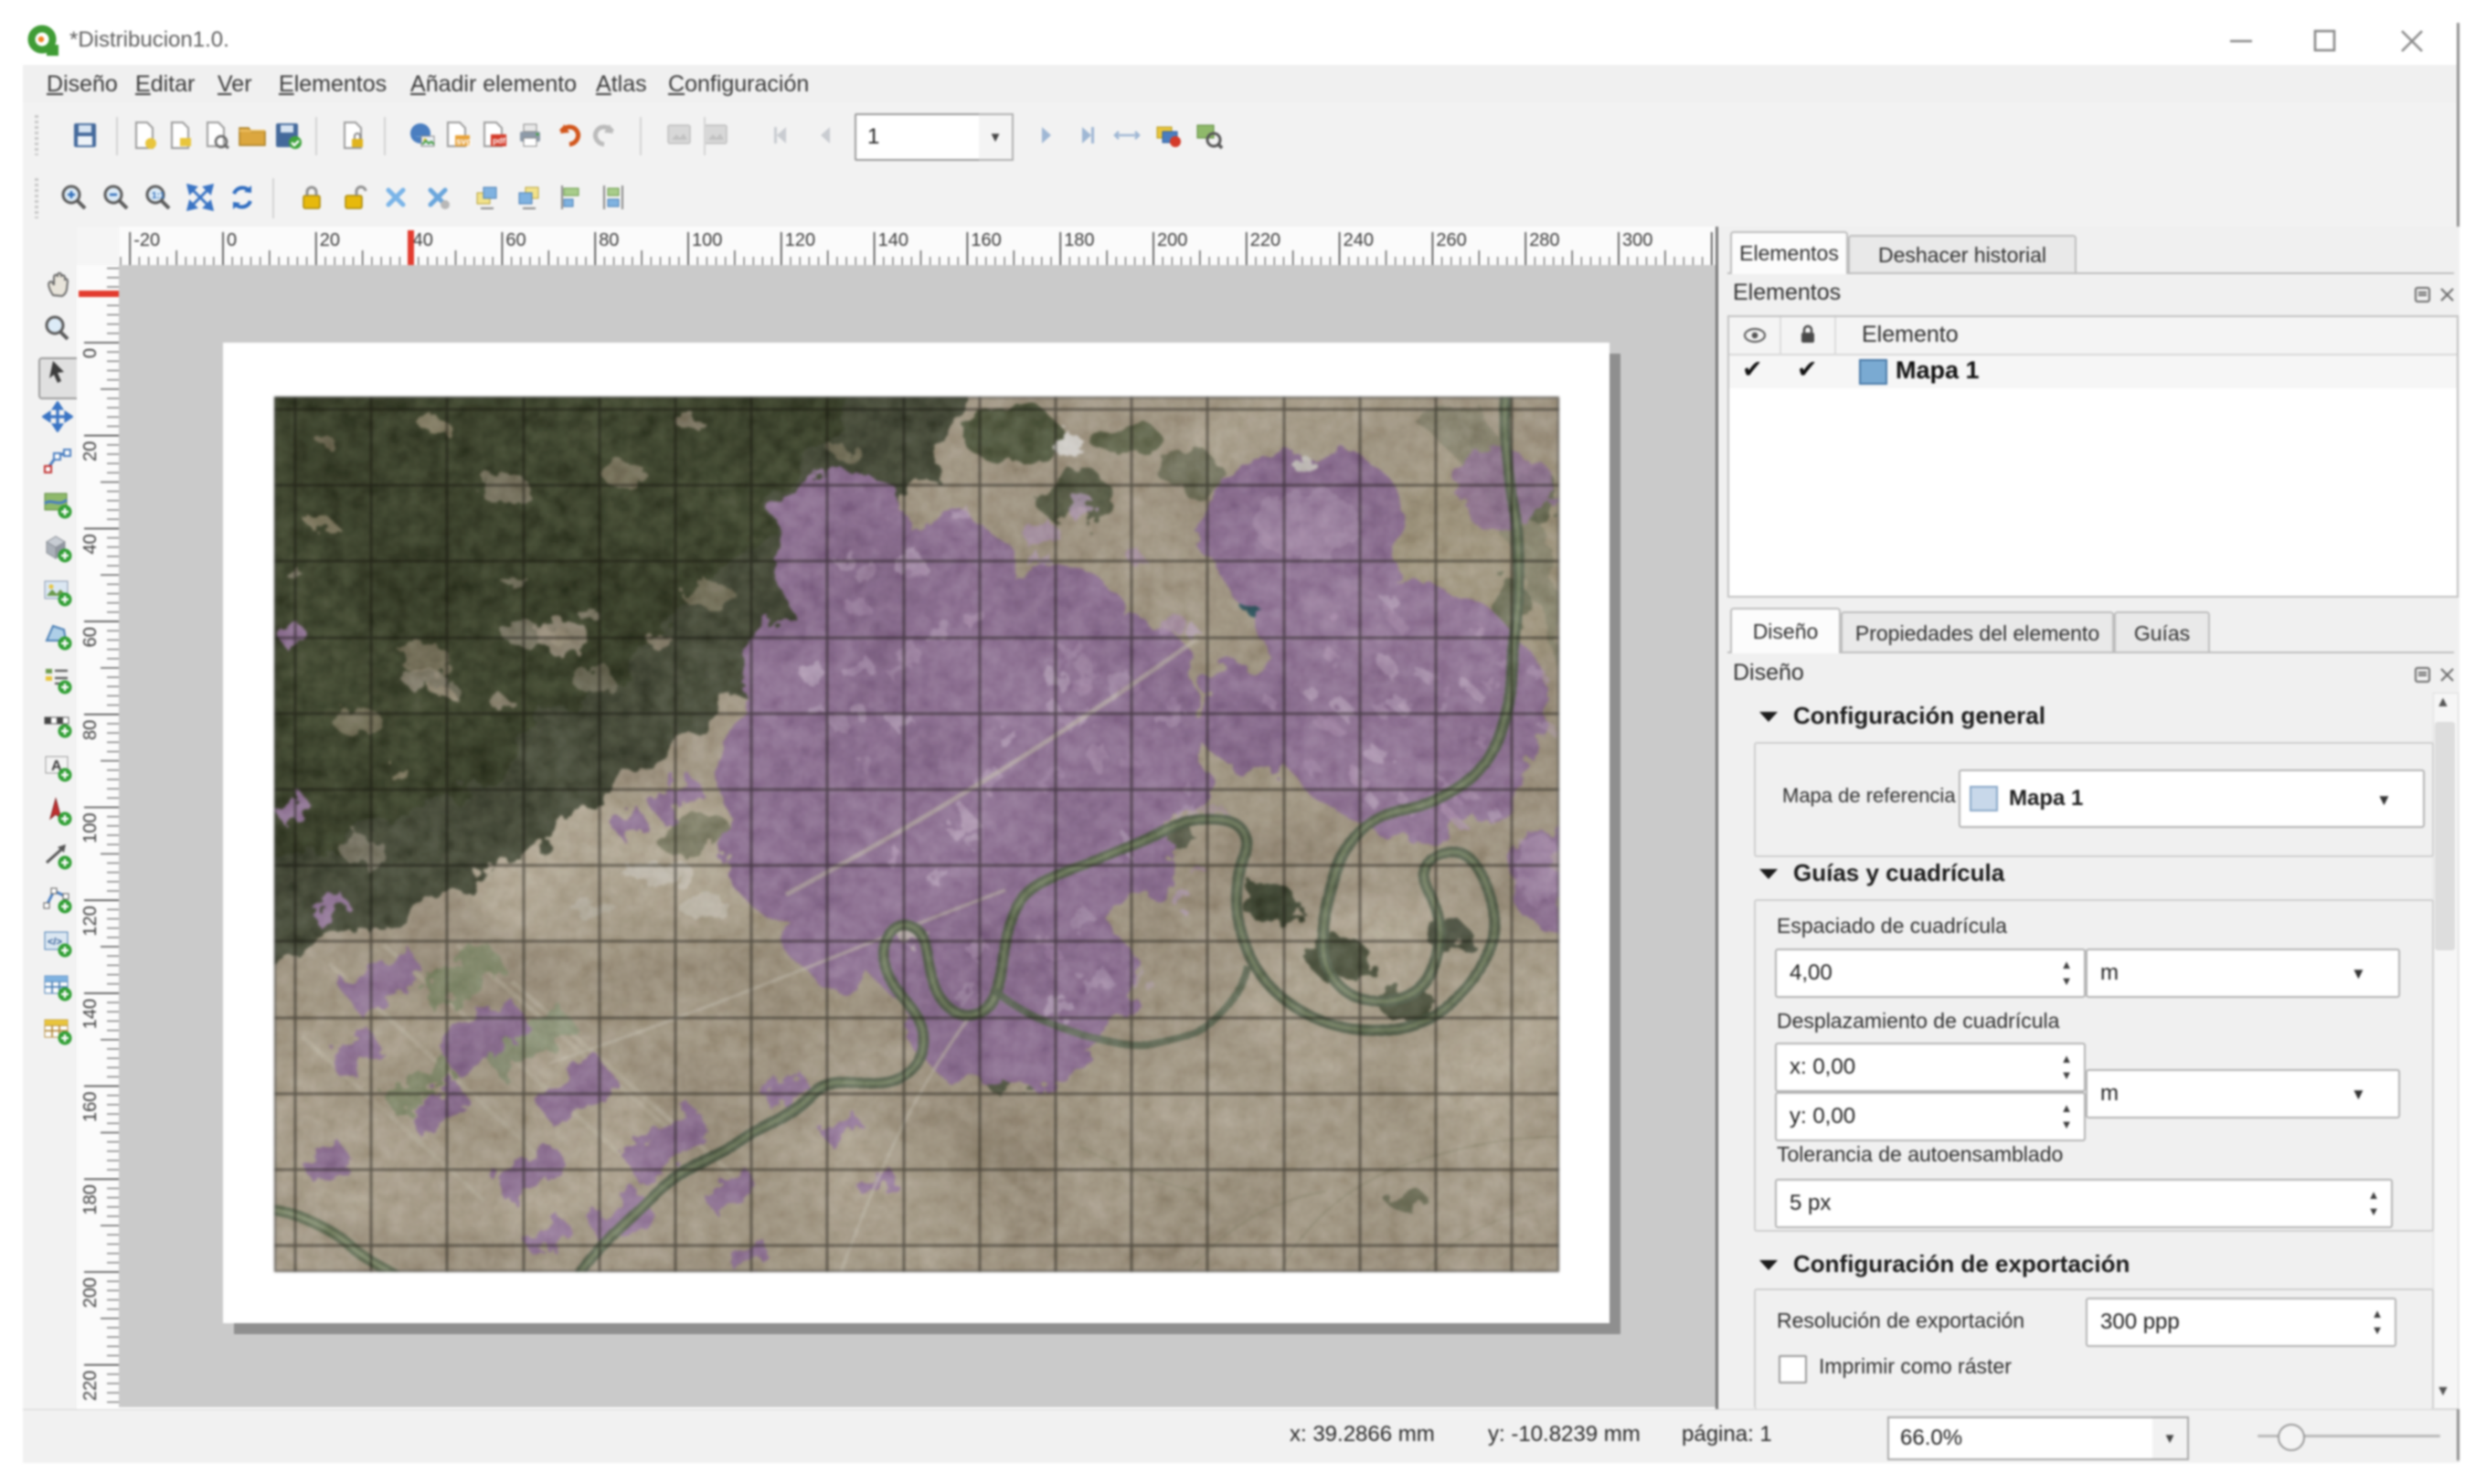 The image size is (2486, 1484). I want to click on svg-text: 240, so click(1359, 240).